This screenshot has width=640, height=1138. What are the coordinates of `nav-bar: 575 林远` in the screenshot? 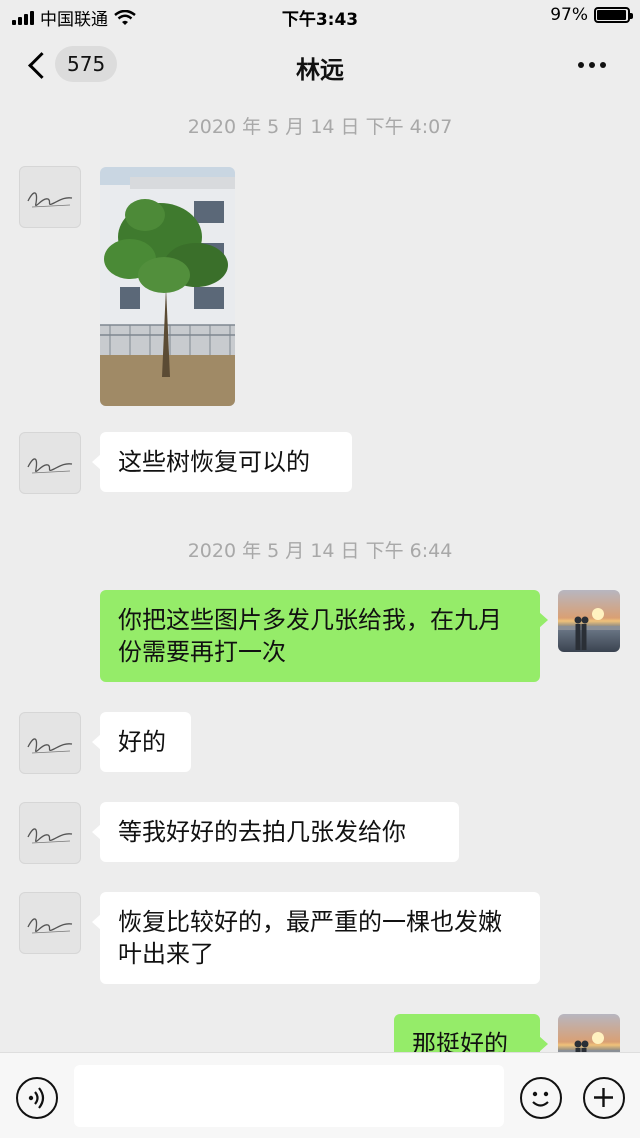 It's located at (320, 65).